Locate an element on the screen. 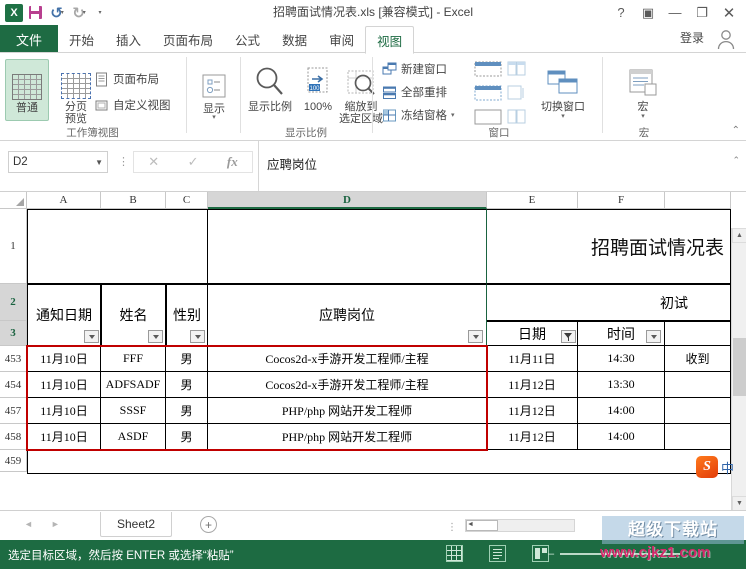  zoom-100-button: 100 100% is located at coordinates (318, 86).